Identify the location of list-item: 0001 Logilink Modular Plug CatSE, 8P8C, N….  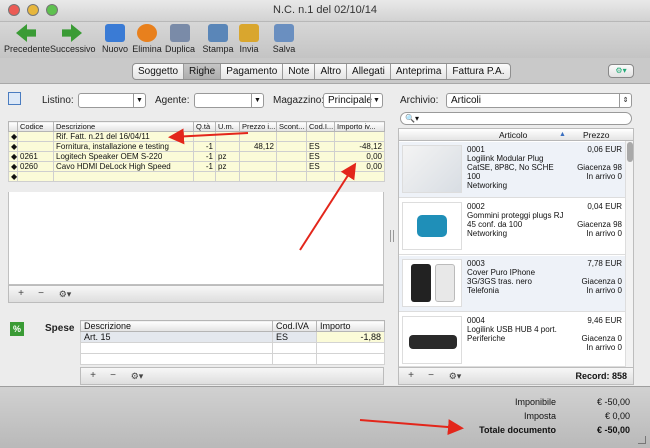
(512, 170).